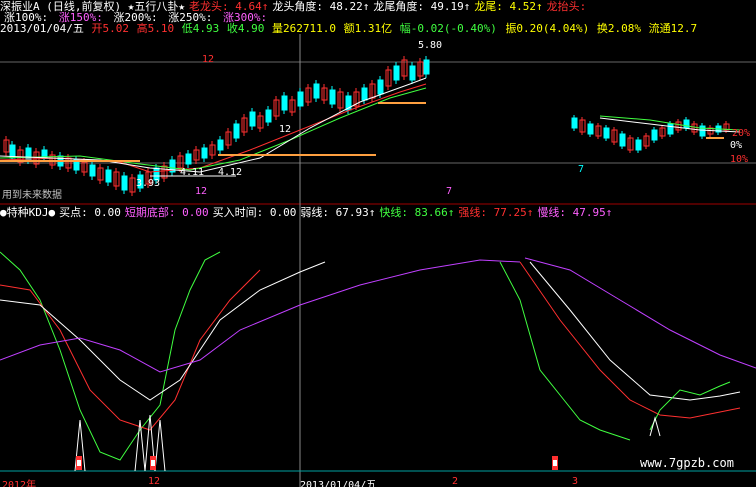 This screenshot has width=756, height=487. What do you see at coordinates (285, 129) in the screenshot?
I see `month-marker-mid: 12` at bounding box center [285, 129].